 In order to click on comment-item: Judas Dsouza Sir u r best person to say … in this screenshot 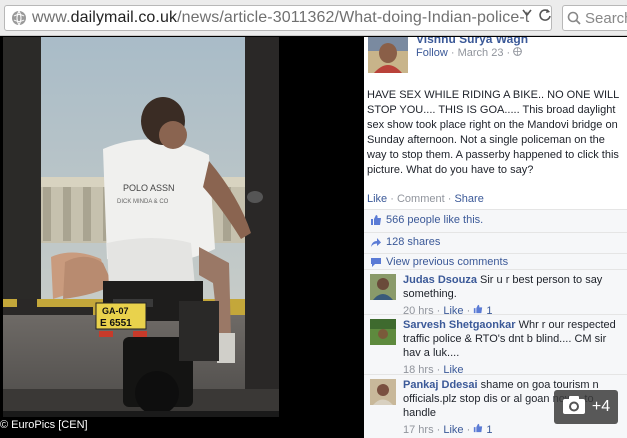, I will do `click(495, 293)`.